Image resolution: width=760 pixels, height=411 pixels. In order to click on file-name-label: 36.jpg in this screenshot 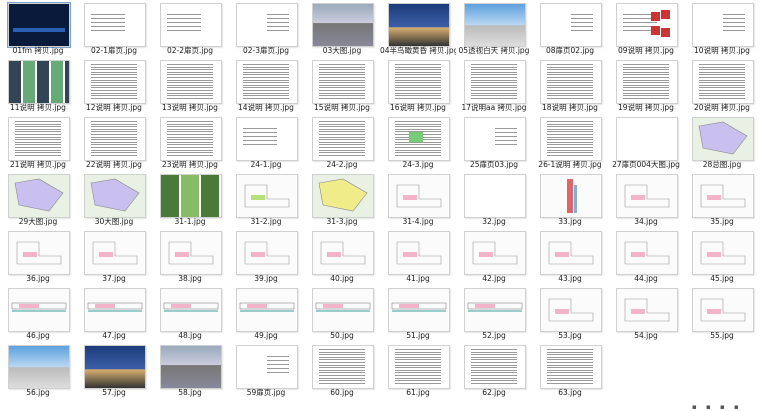, I will do `click(38, 278)`.